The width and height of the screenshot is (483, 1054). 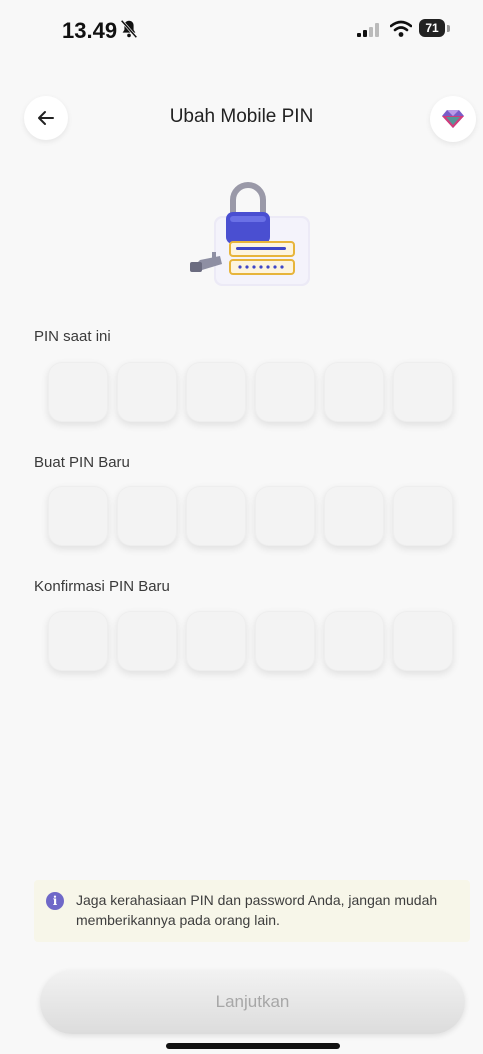 I want to click on status-time: 13.49, so click(x=90, y=30).